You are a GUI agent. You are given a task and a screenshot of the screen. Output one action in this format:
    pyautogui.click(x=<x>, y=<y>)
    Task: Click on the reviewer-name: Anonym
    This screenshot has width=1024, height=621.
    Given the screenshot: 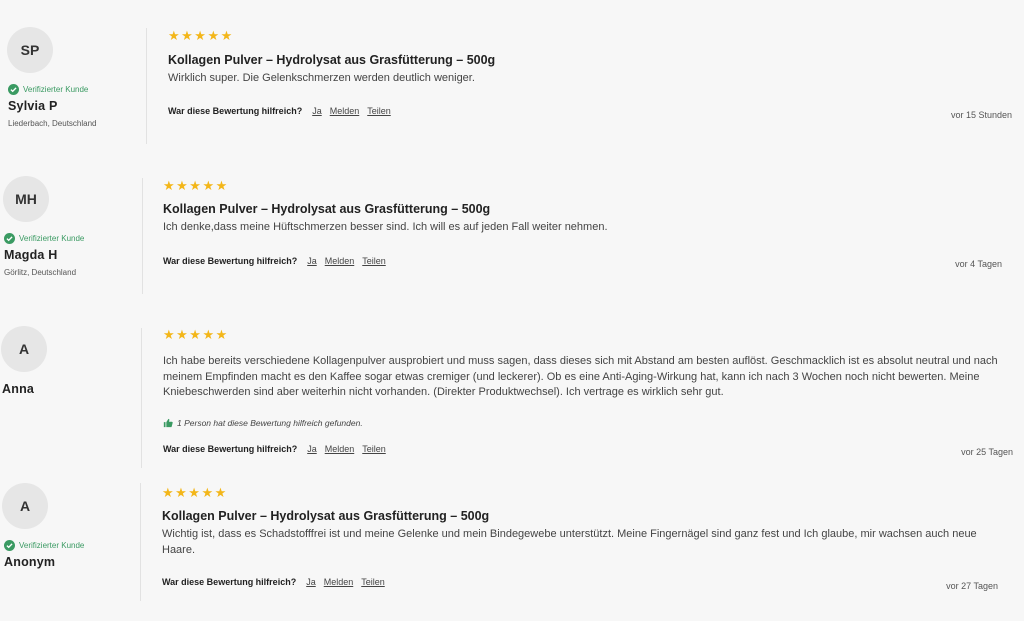 What is the action you would take?
    pyautogui.click(x=30, y=562)
    